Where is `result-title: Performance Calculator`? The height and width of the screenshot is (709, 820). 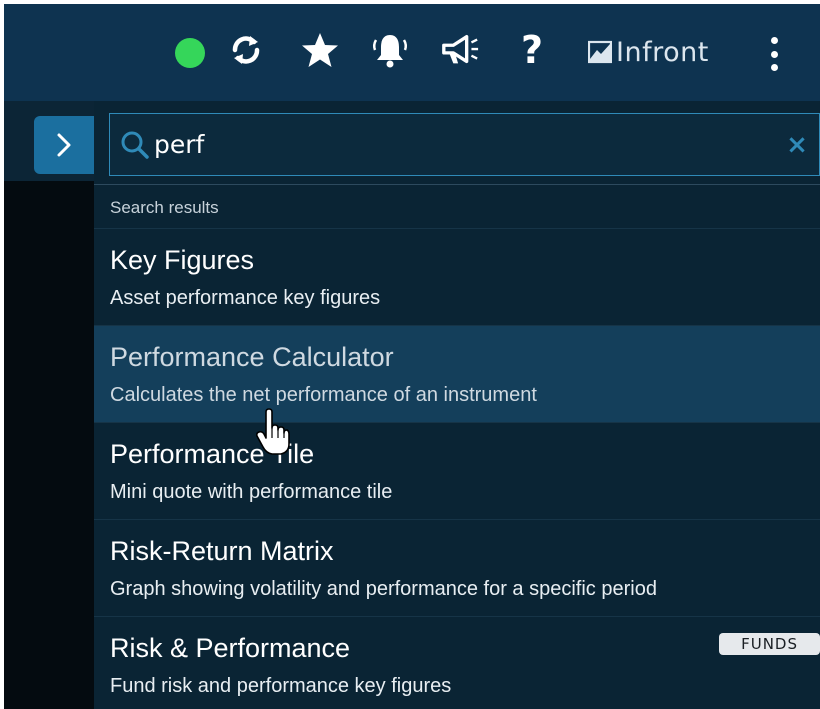 result-title: Performance Calculator is located at coordinates (252, 357).